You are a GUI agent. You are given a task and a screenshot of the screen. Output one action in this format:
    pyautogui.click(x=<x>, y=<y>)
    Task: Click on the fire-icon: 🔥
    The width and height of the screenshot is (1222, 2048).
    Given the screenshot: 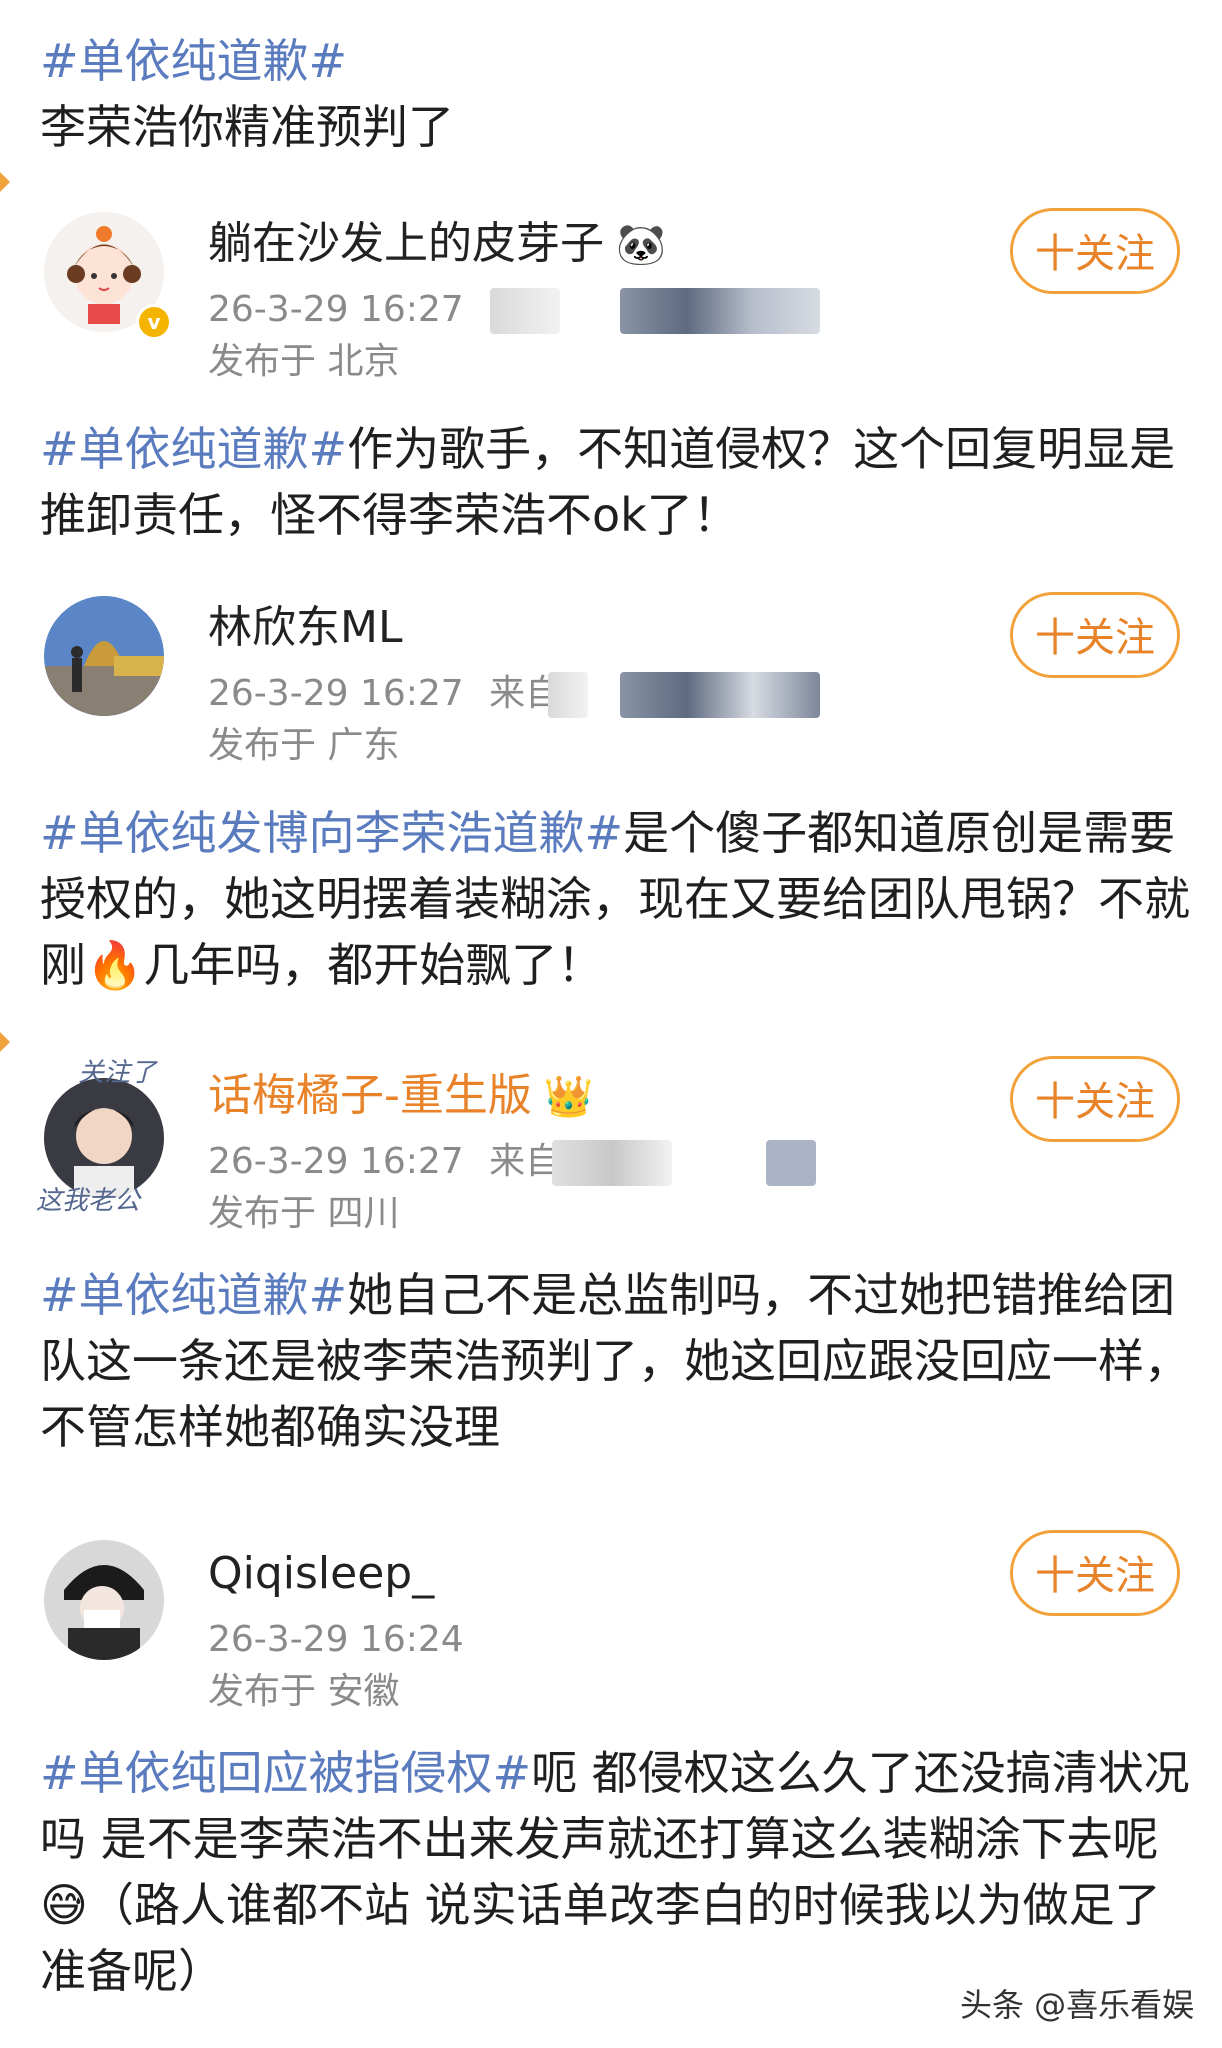 What is the action you would take?
    pyautogui.click(x=115, y=965)
    